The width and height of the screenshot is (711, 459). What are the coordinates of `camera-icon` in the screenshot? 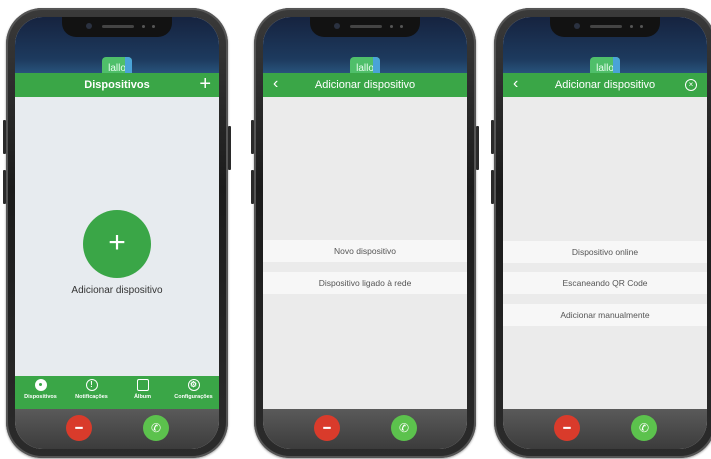 It's located at (40, 385).